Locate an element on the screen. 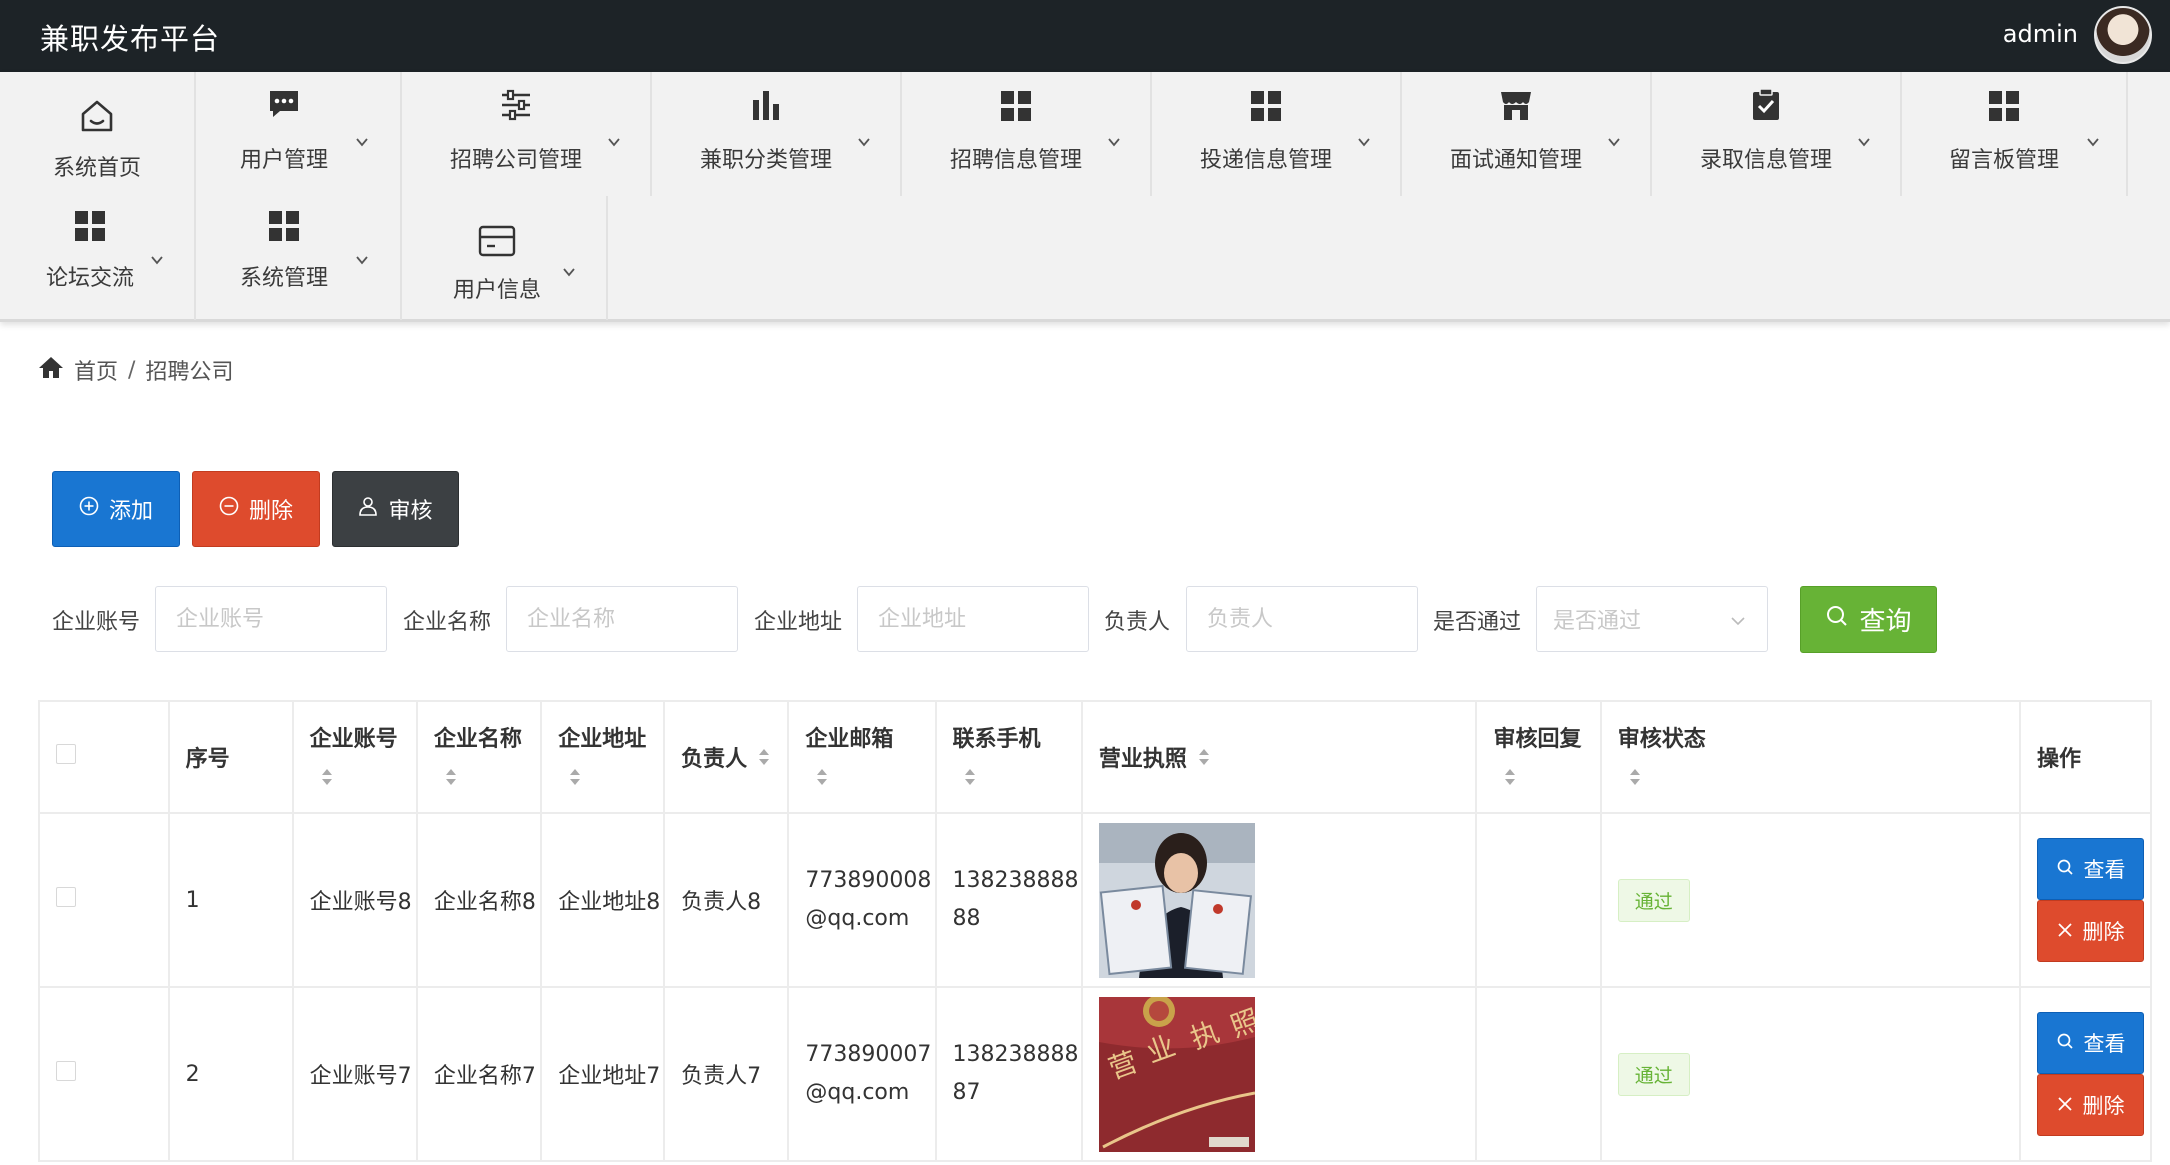 The height and width of the screenshot is (1165, 2170). nav-item-user-info: 用户信息 is located at coordinates (505, 258).